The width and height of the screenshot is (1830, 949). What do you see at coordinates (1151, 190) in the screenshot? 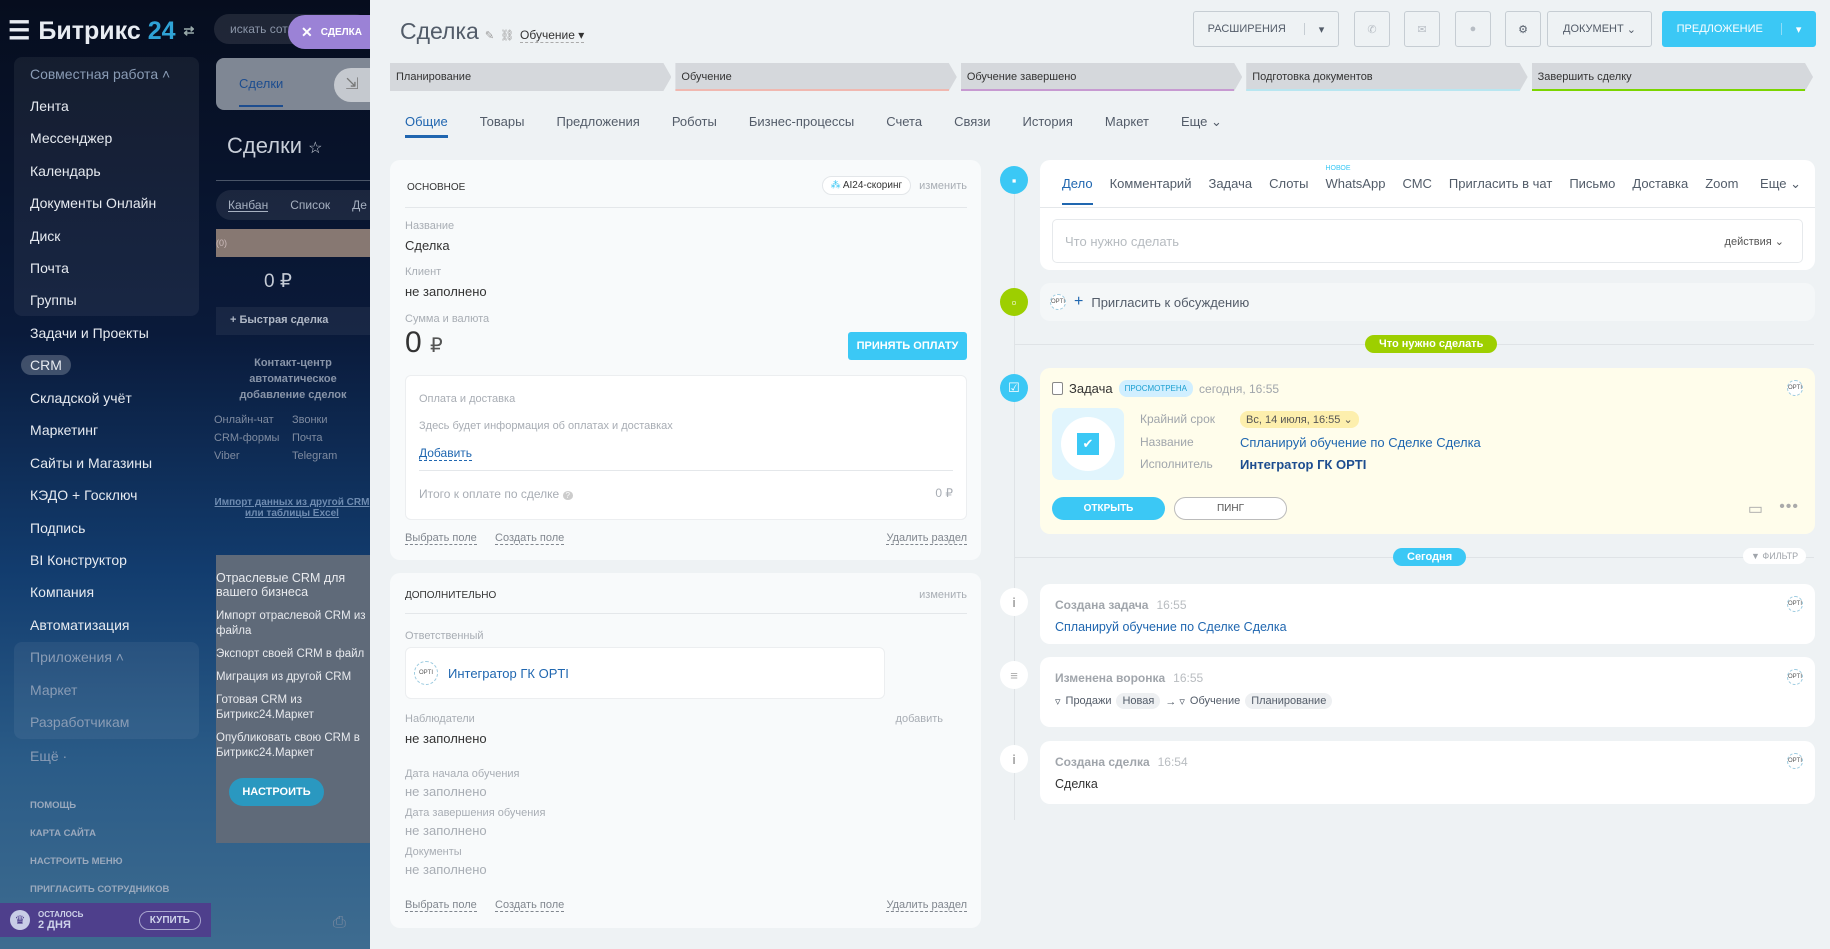
I see `timeline-tab: Комментарий` at bounding box center [1151, 190].